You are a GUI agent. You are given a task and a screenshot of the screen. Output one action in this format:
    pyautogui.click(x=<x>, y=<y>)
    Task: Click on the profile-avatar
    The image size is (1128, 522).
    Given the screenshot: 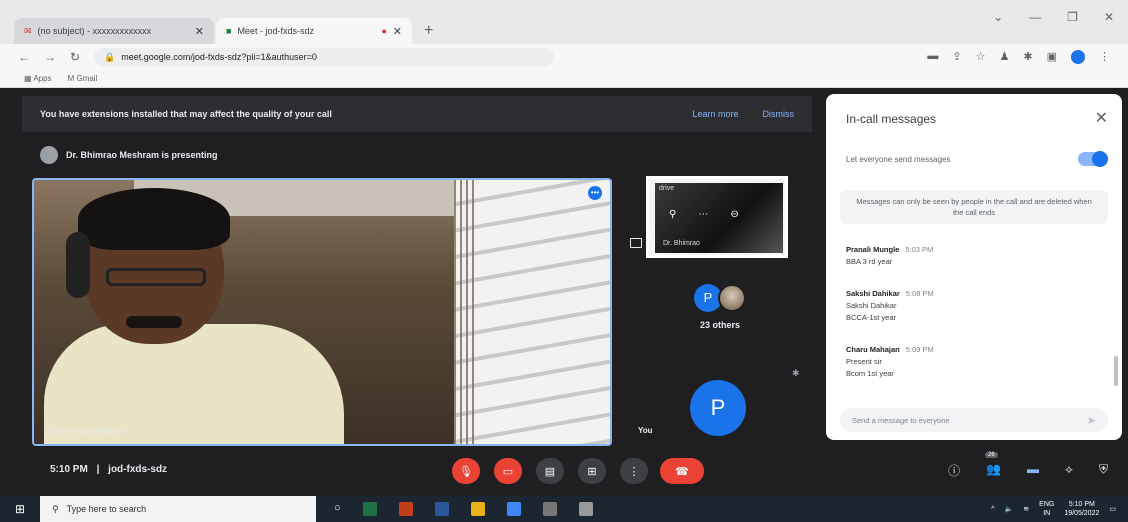 What is the action you would take?
    pyautogui.click(x=1078, y=57)
    